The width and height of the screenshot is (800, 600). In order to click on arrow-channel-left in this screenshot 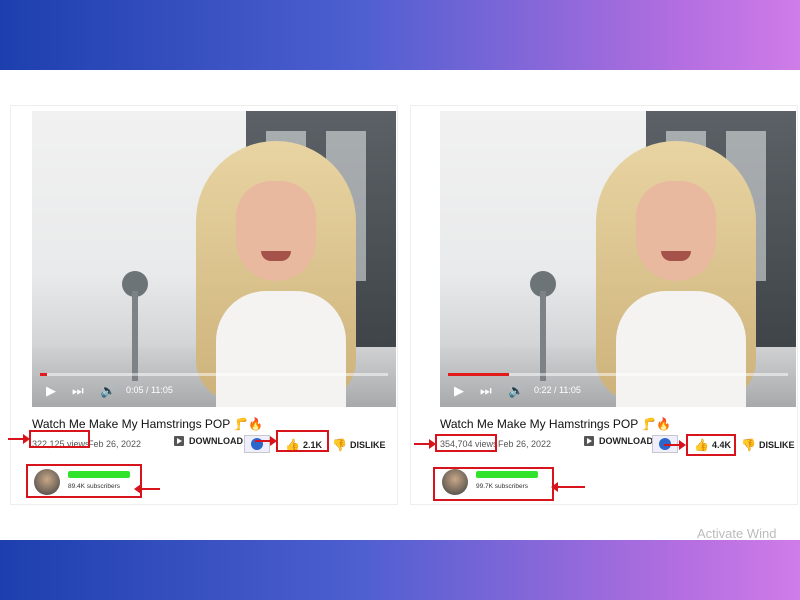, I will do `click(147, 489)`.